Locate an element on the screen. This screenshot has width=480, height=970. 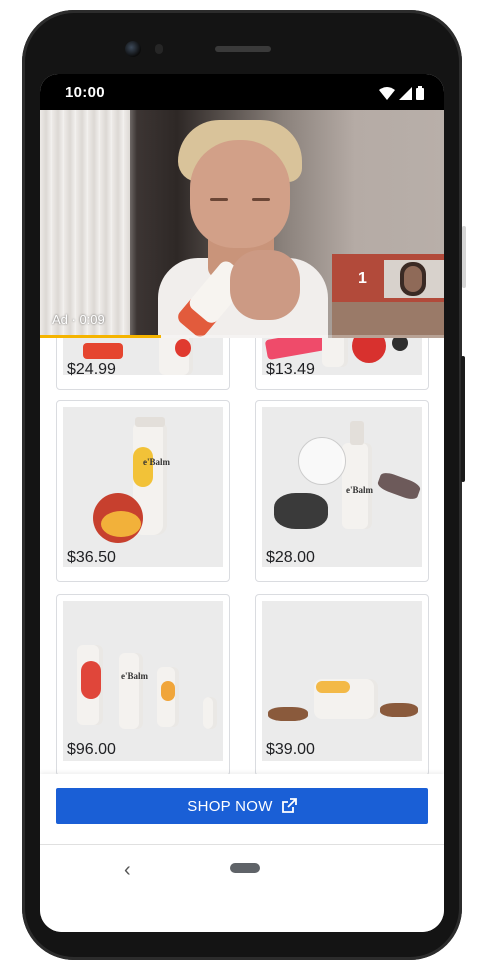
shop-now-button: SHOP NOW is located at coordinates (242, 806).